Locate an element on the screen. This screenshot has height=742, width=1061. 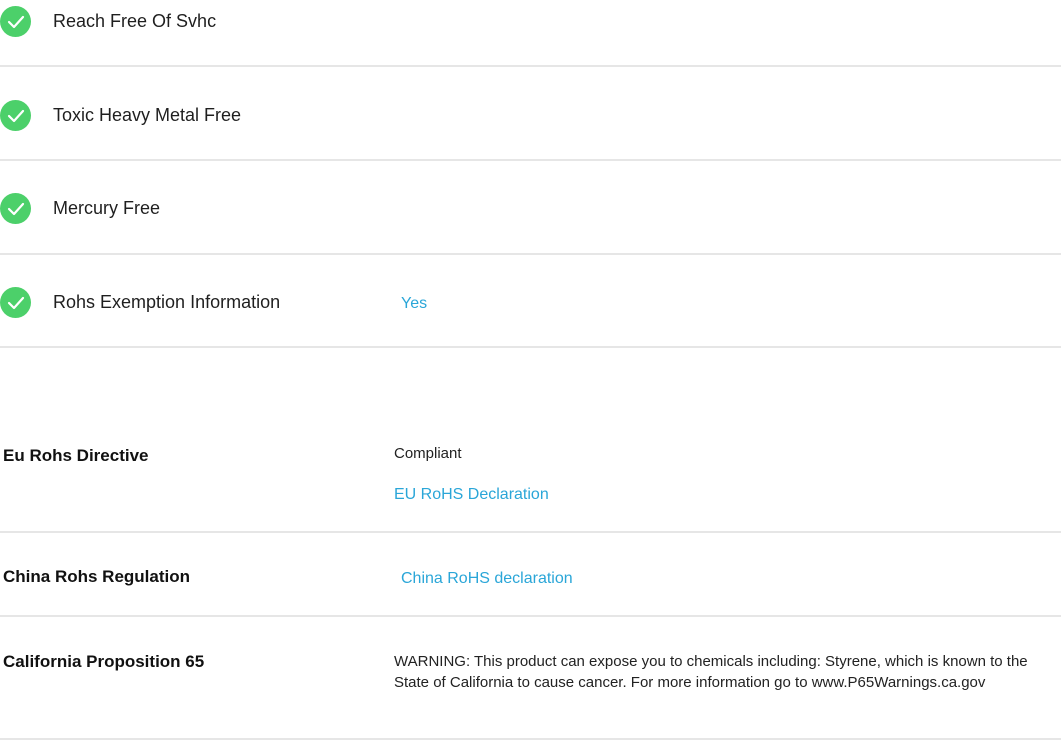
checklist-item-label: Reach Free Of Svhc is located at coordinates (135, 21).